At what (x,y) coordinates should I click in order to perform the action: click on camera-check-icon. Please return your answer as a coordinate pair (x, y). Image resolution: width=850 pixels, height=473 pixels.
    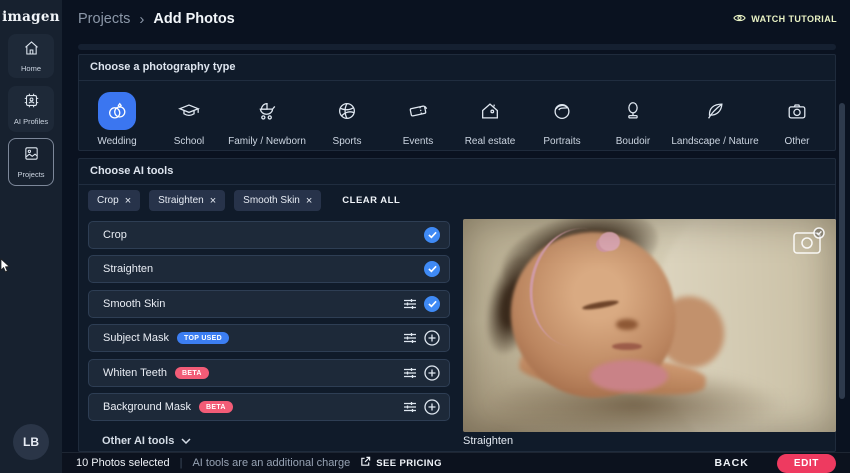
    Looking at the image, I should click on (809, 243).